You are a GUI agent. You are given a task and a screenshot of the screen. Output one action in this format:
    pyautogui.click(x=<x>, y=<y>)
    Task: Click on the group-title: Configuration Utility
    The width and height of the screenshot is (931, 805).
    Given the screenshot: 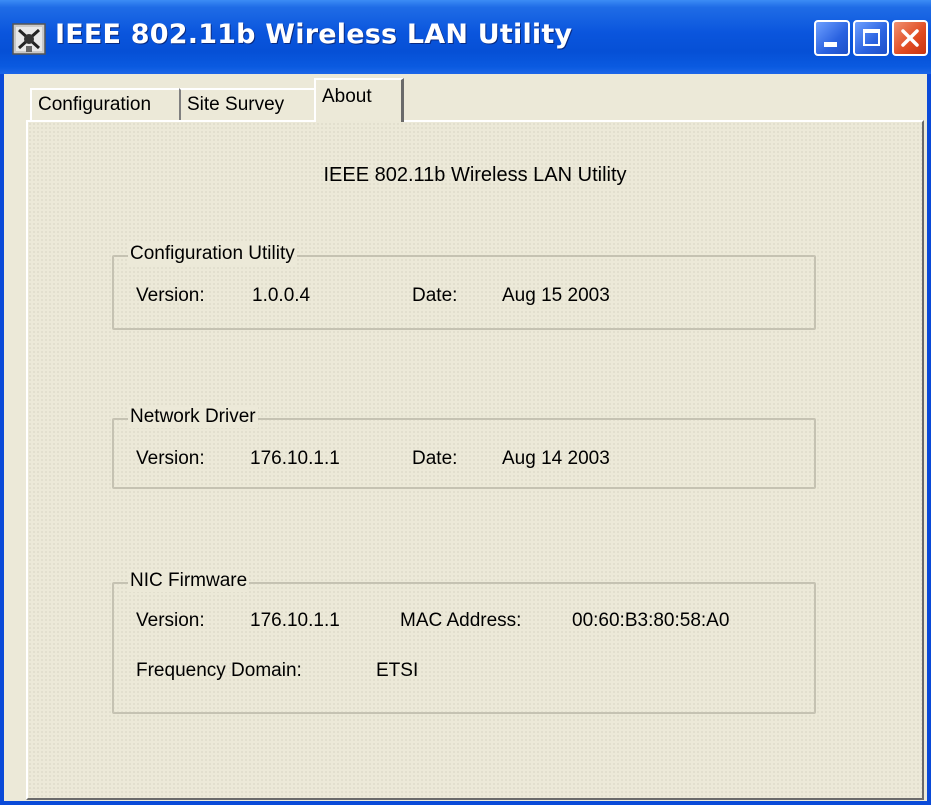 What is the action you would take?
    pyautogui.click(x=212, y=254)
    